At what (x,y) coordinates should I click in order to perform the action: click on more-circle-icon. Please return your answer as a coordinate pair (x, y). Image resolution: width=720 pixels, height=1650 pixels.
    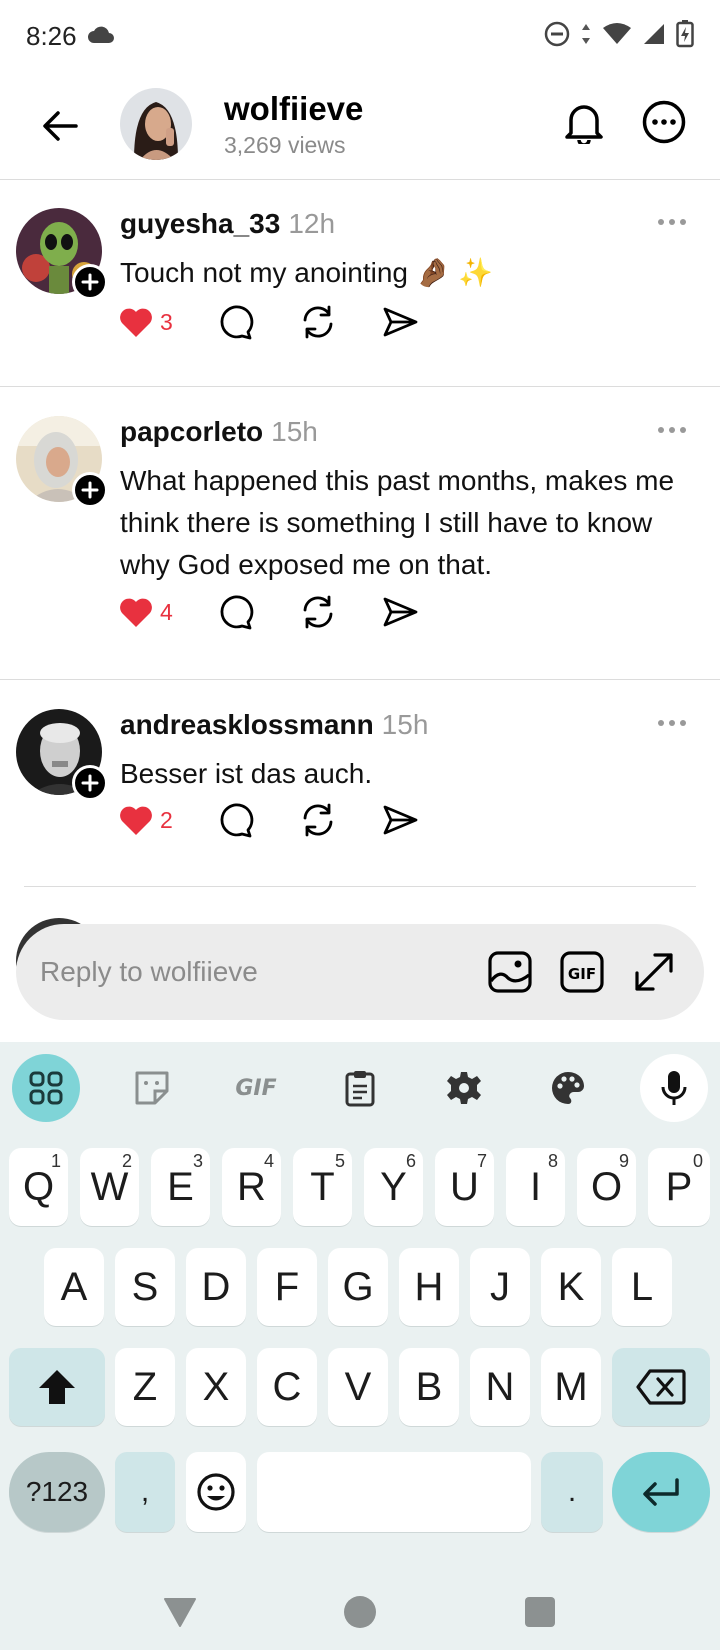
    Looking at the image, I should click on (664, 122).